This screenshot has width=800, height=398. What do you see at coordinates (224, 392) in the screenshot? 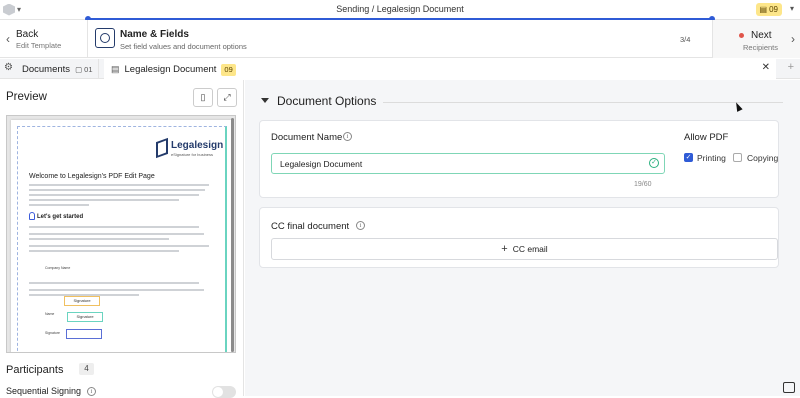
I see `sequential-signing-toggle` at bounding box center [224, 392].